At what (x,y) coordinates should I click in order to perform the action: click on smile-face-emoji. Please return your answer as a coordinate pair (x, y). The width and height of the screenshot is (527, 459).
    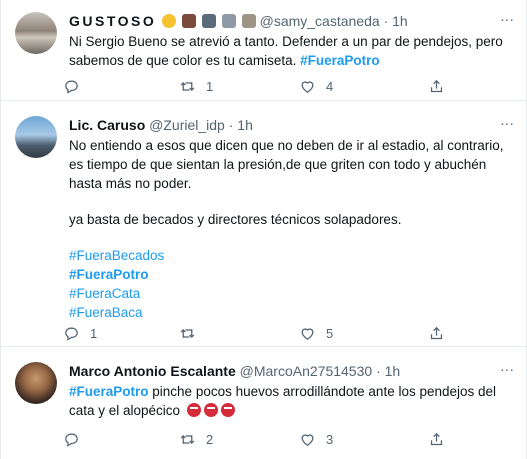
    Looking at the image, I should click on (169, 21).